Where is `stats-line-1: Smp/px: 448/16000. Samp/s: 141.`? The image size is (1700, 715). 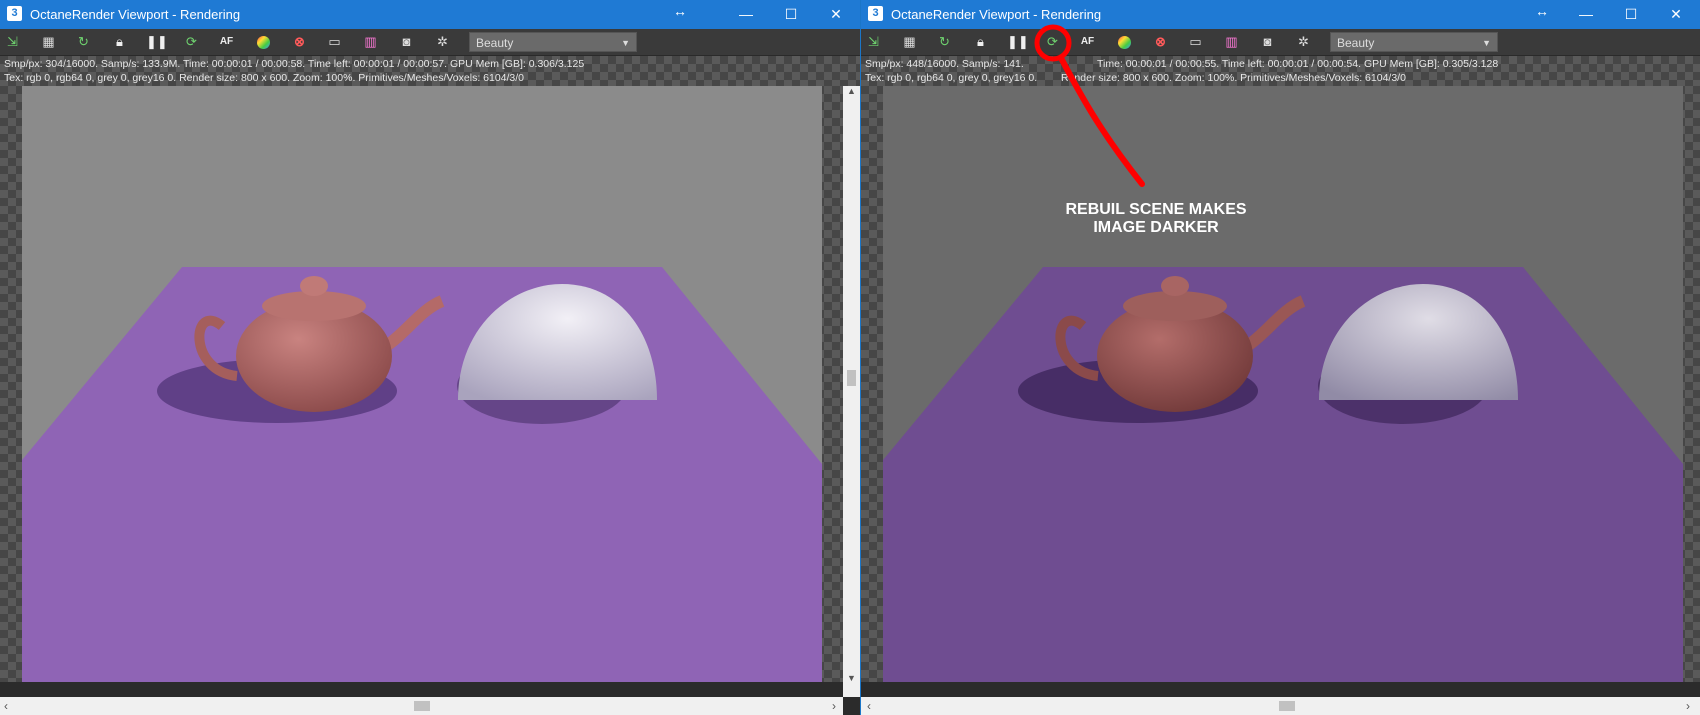
stats-line-1: Smp/px: 448/16000. Samp/s: 141. is located at coordinates (944, 64).